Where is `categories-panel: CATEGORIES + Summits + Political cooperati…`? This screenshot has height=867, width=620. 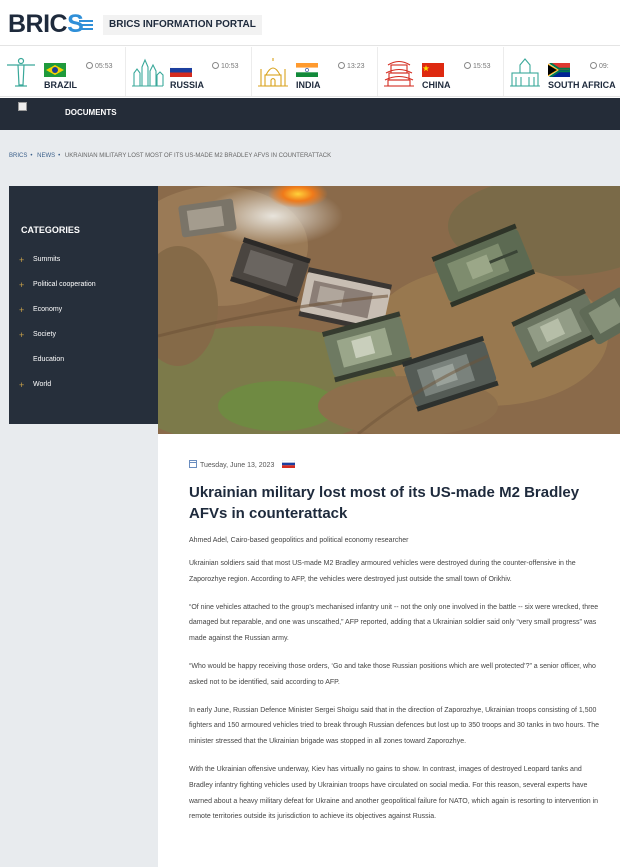 categories-panel: CATEGORIES + Summits + Political cooperati… is located at coordinates (83, 305).